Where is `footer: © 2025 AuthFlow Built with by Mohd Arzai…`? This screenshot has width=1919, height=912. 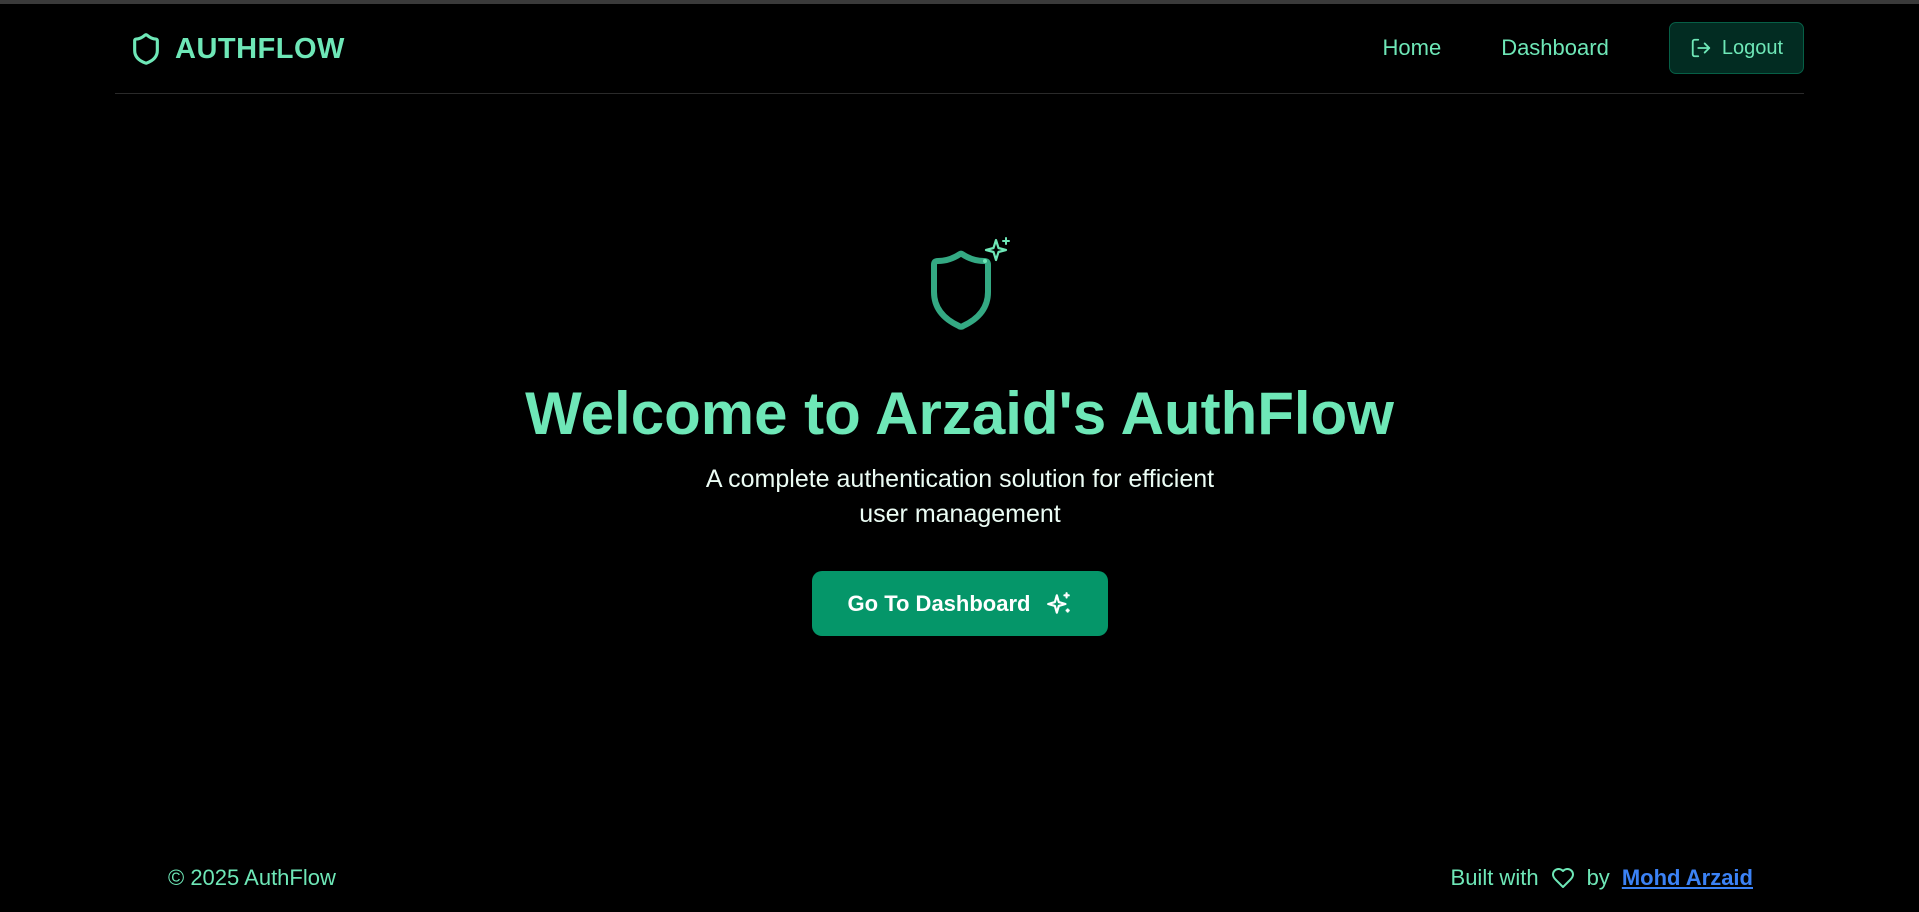
footer: © 2025 AuthFlow Built with by Mohd Arzai… is located at coordinates (960, 878).